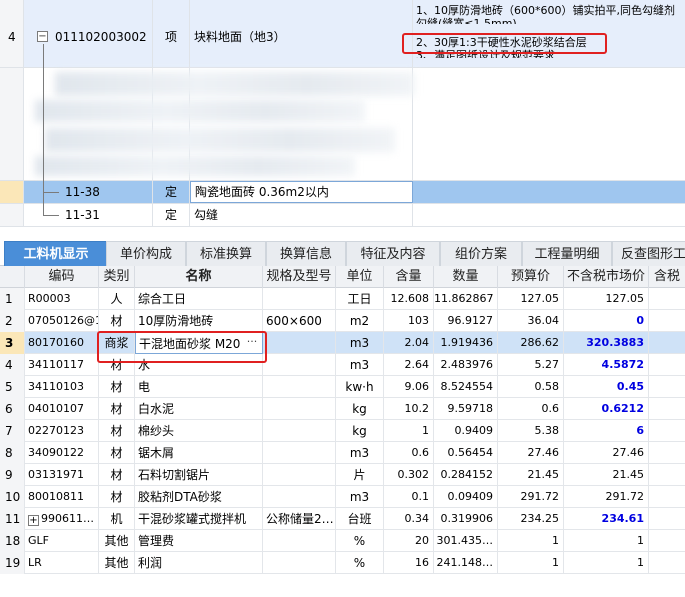  What do you see at coordinates (62, 299) in the screenshot?
I see `cell-code: R00003` at bounding box center [62, 299].